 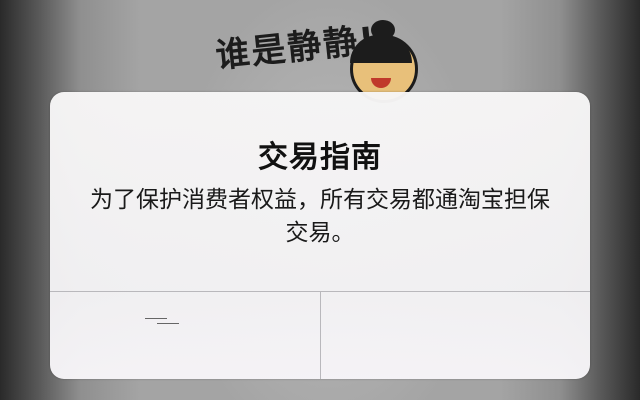 I want to click on mouth, so click(x=381, y=83).